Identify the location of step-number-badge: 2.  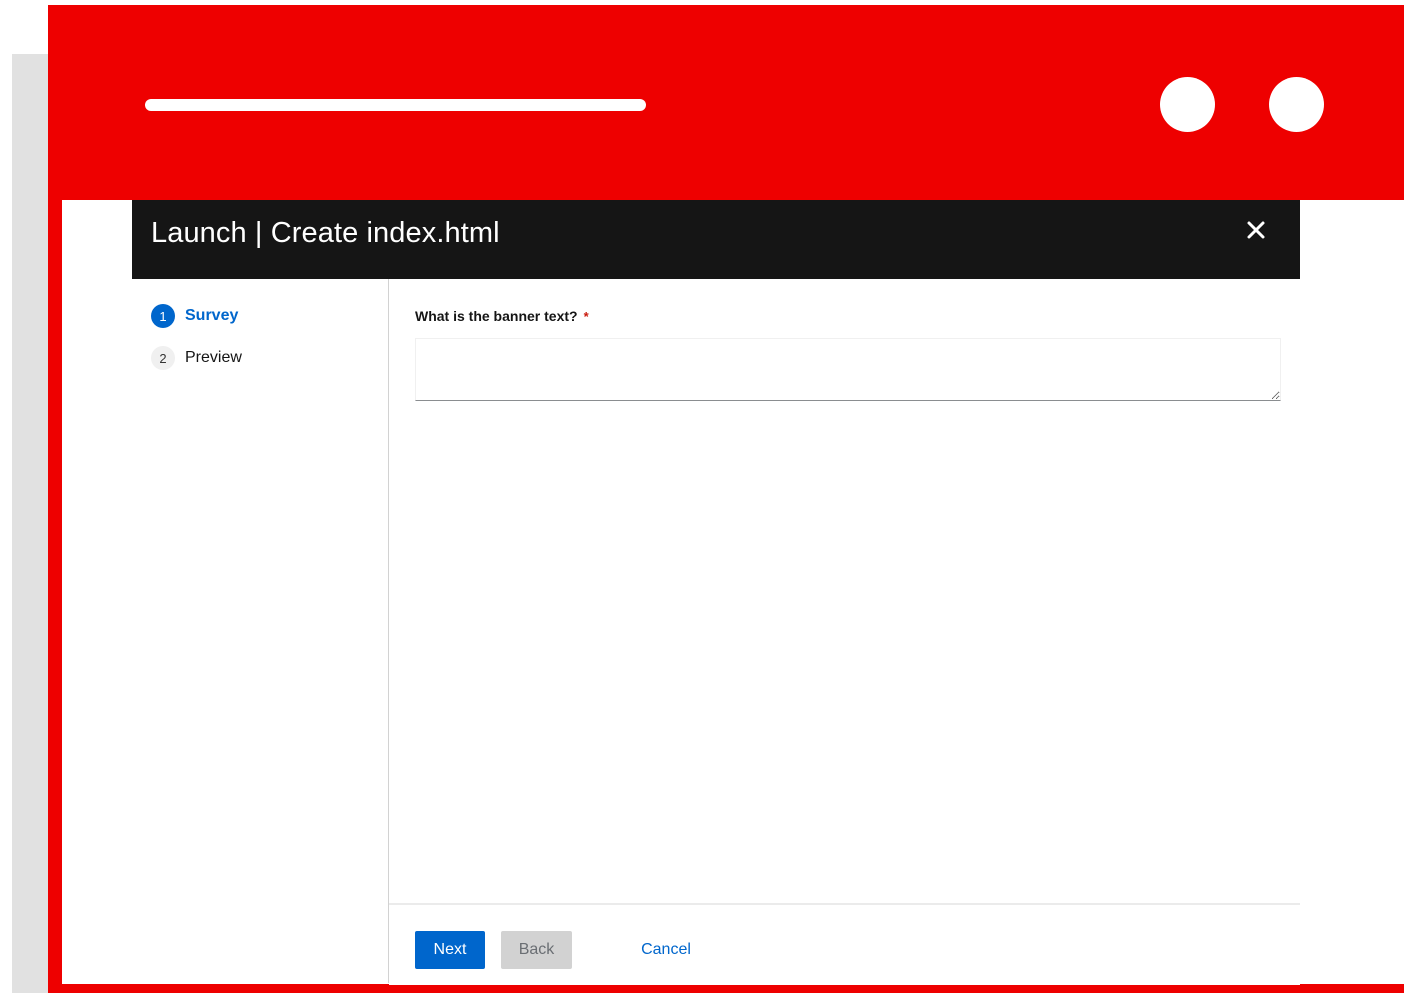
(163, 358).